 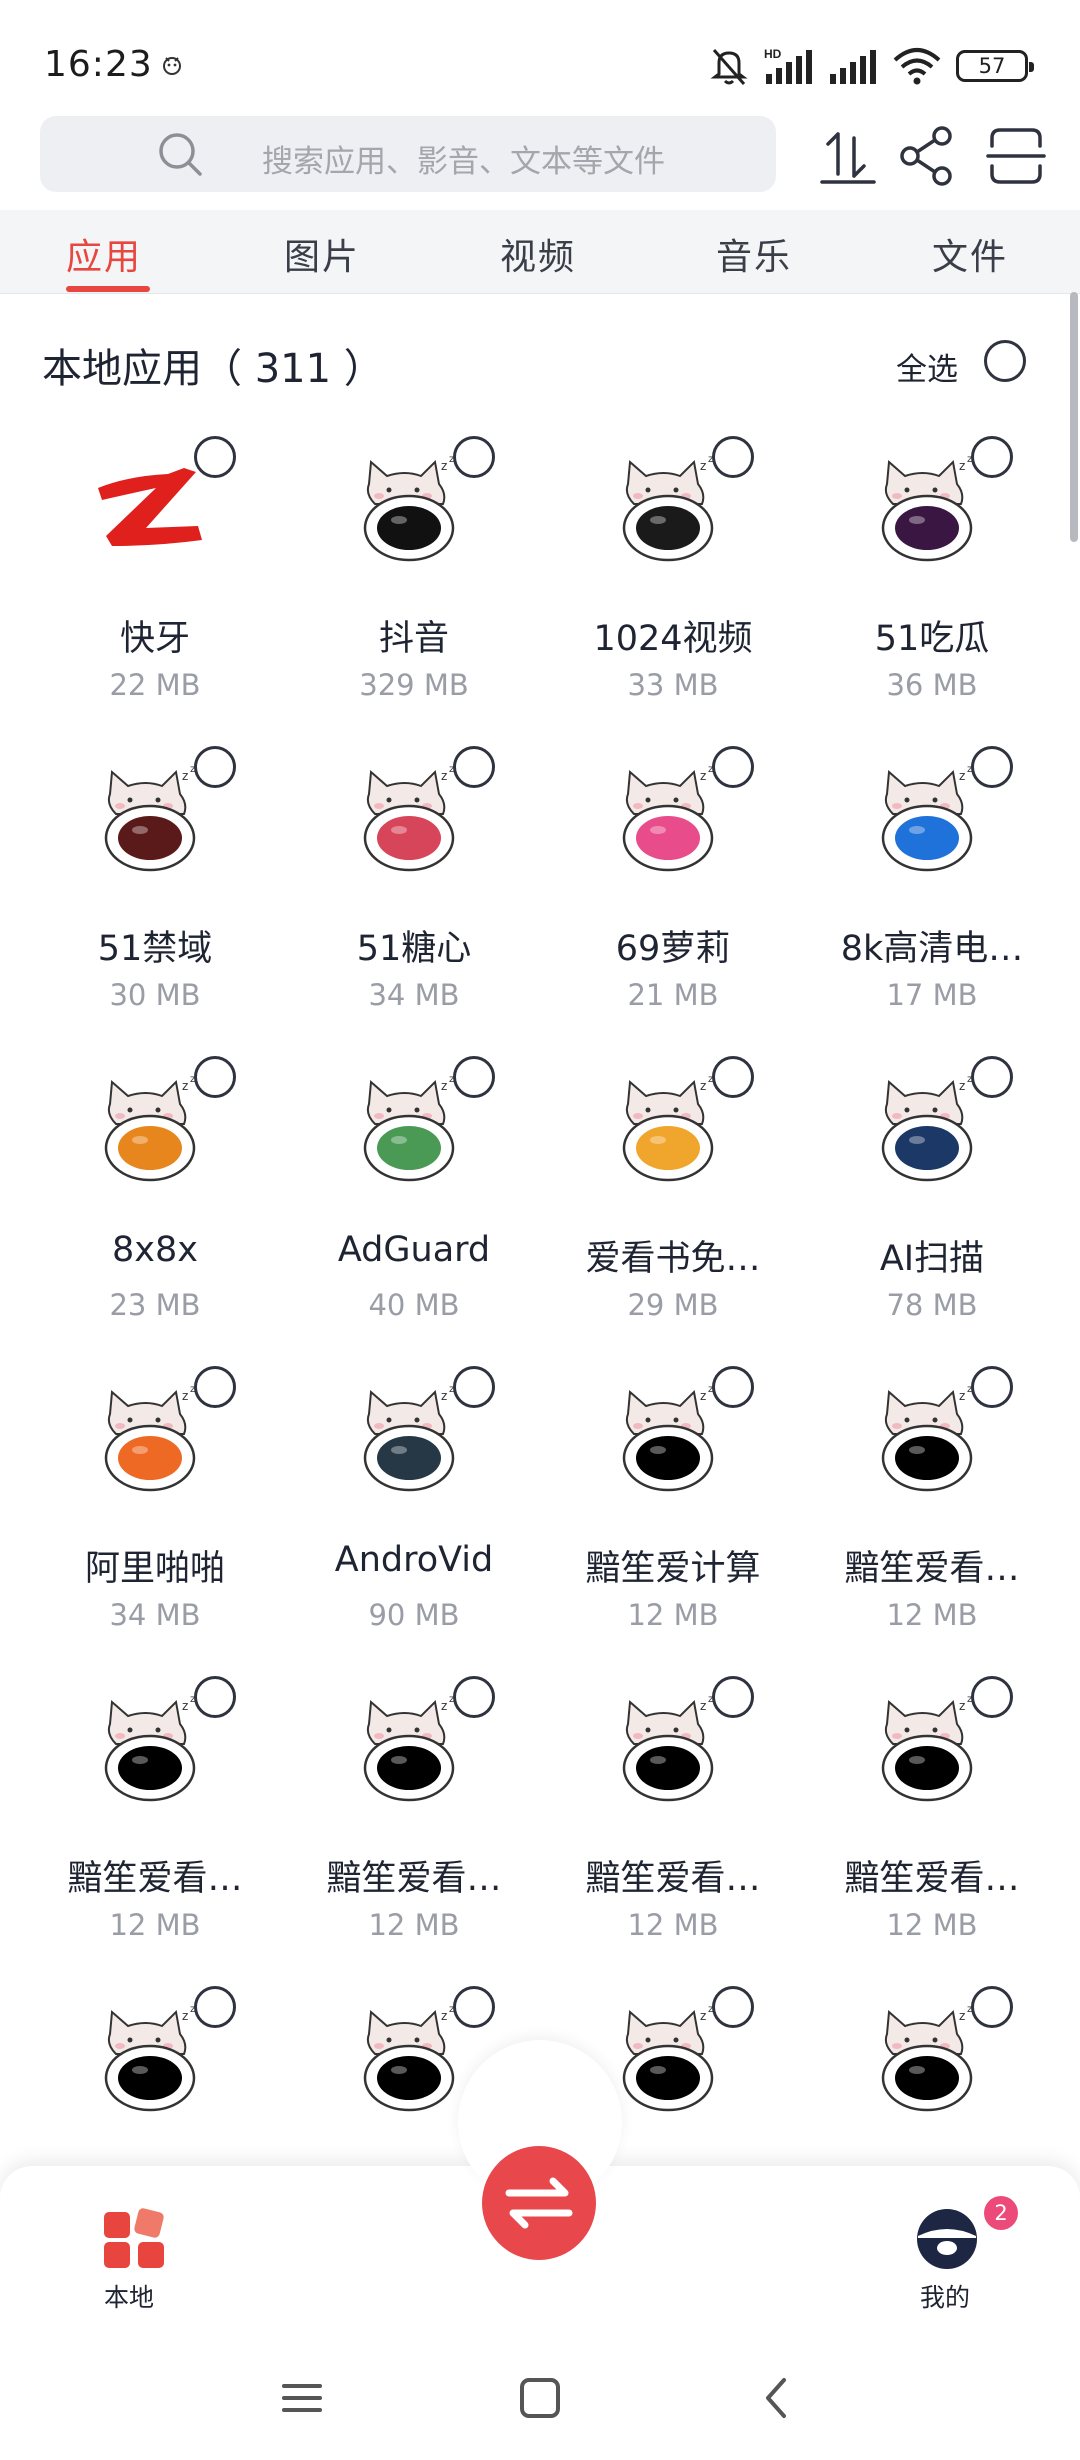 What do you see at coordinates (155, 1195) in the screenshot?
I see `app-item: z z 8x8x 23 MB` at bounding box center [155, 1195].